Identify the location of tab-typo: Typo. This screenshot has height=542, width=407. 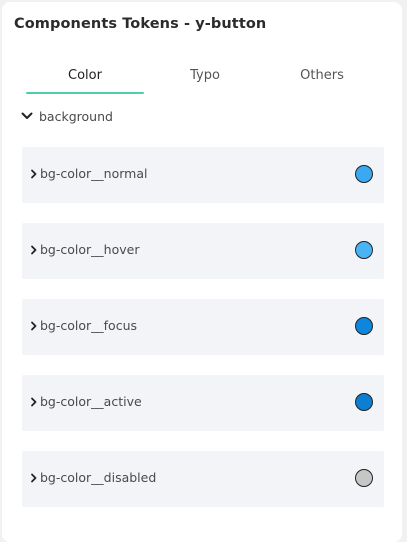
(205, 79).